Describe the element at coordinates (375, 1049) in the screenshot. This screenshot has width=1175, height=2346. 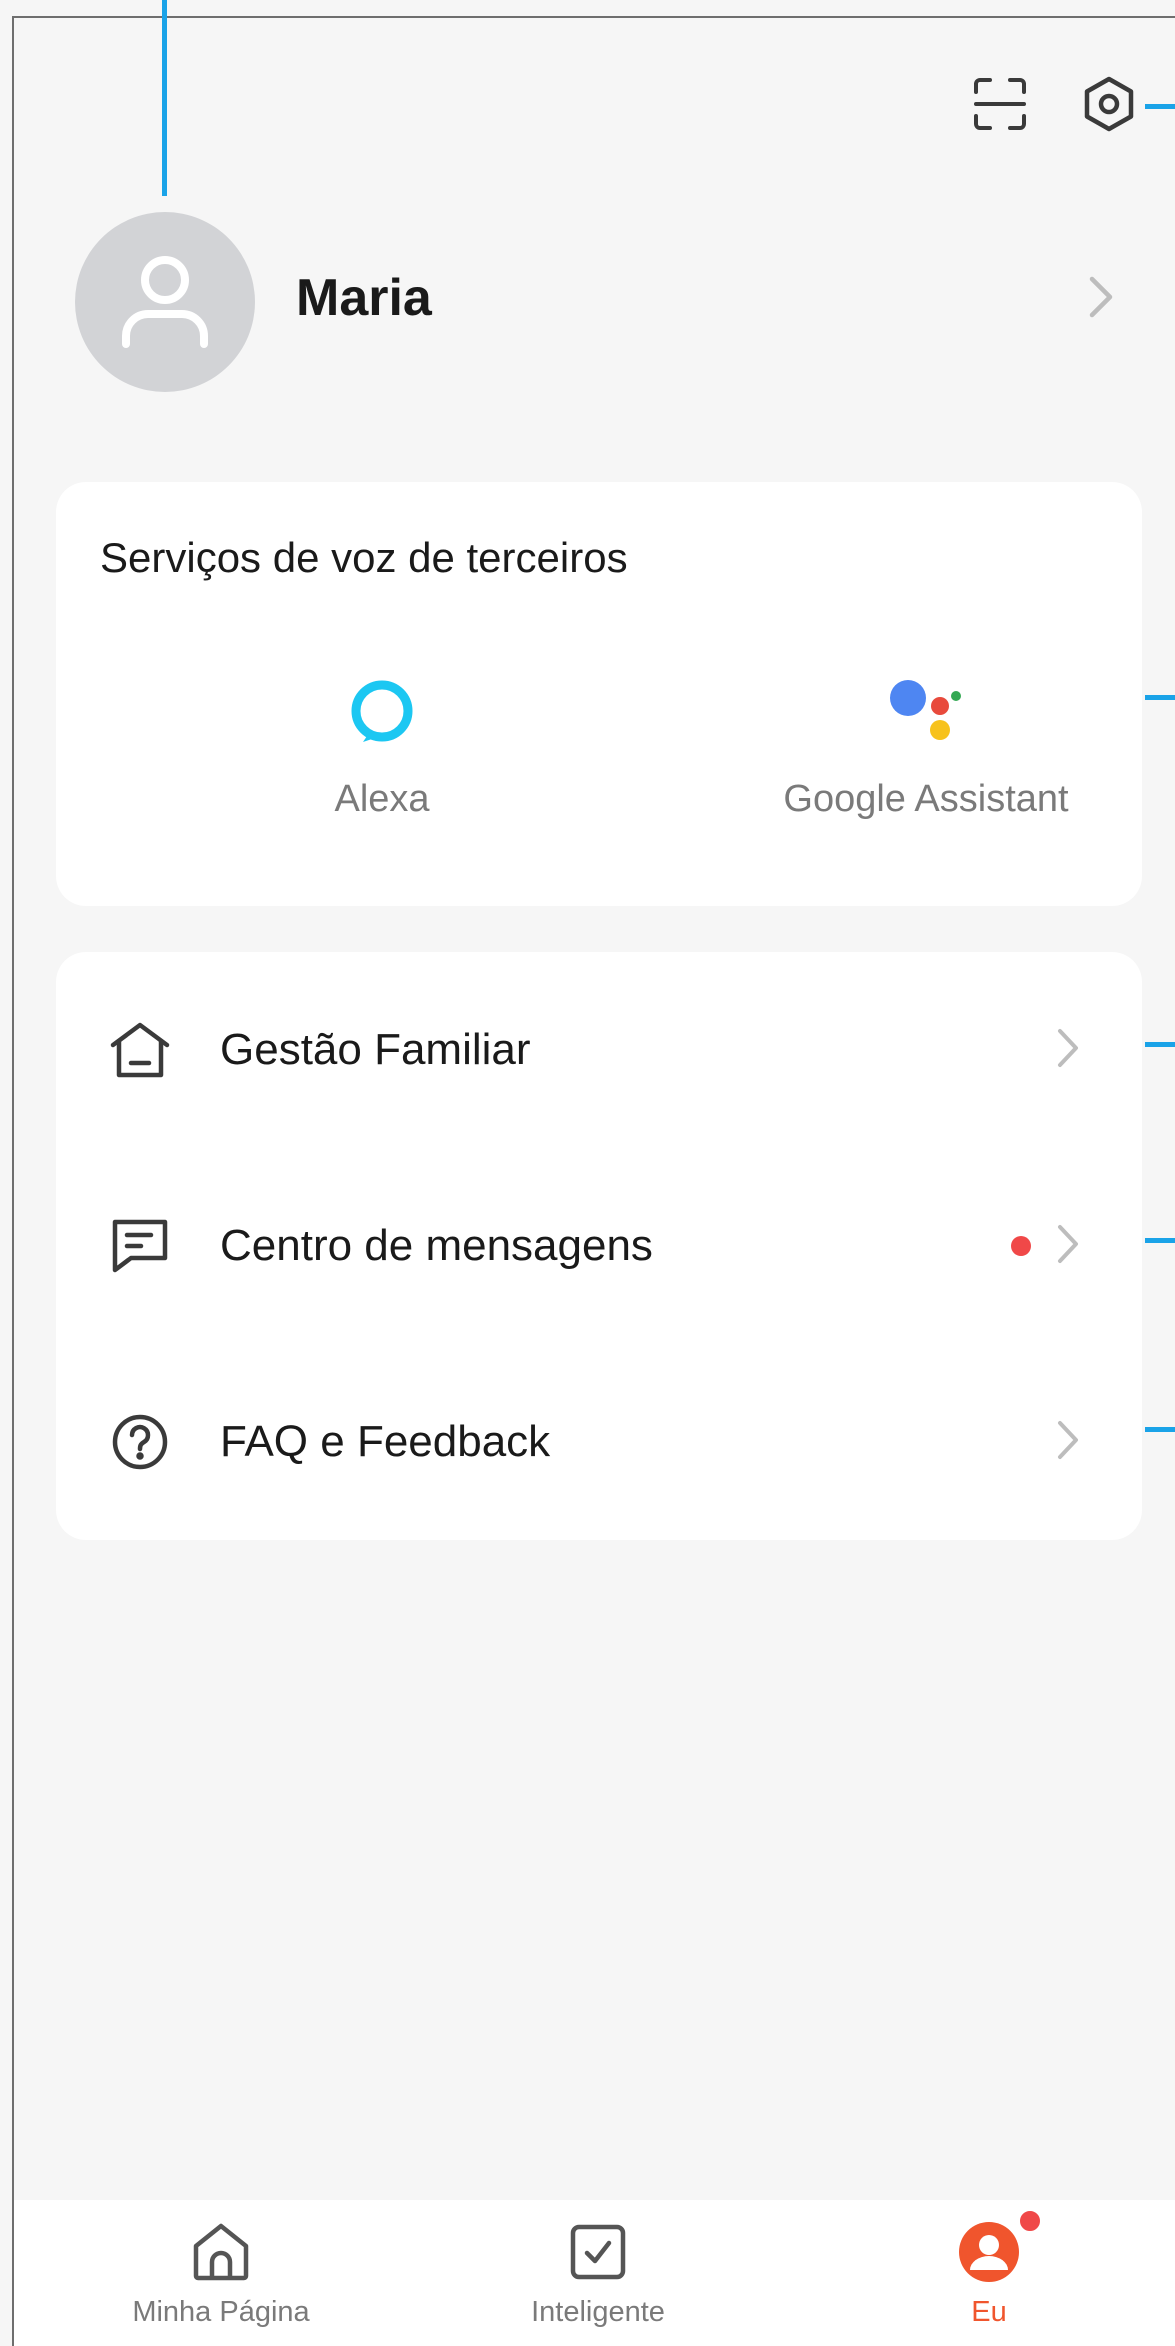
I see `menu-item-label: Gestão Familiar` at that location.